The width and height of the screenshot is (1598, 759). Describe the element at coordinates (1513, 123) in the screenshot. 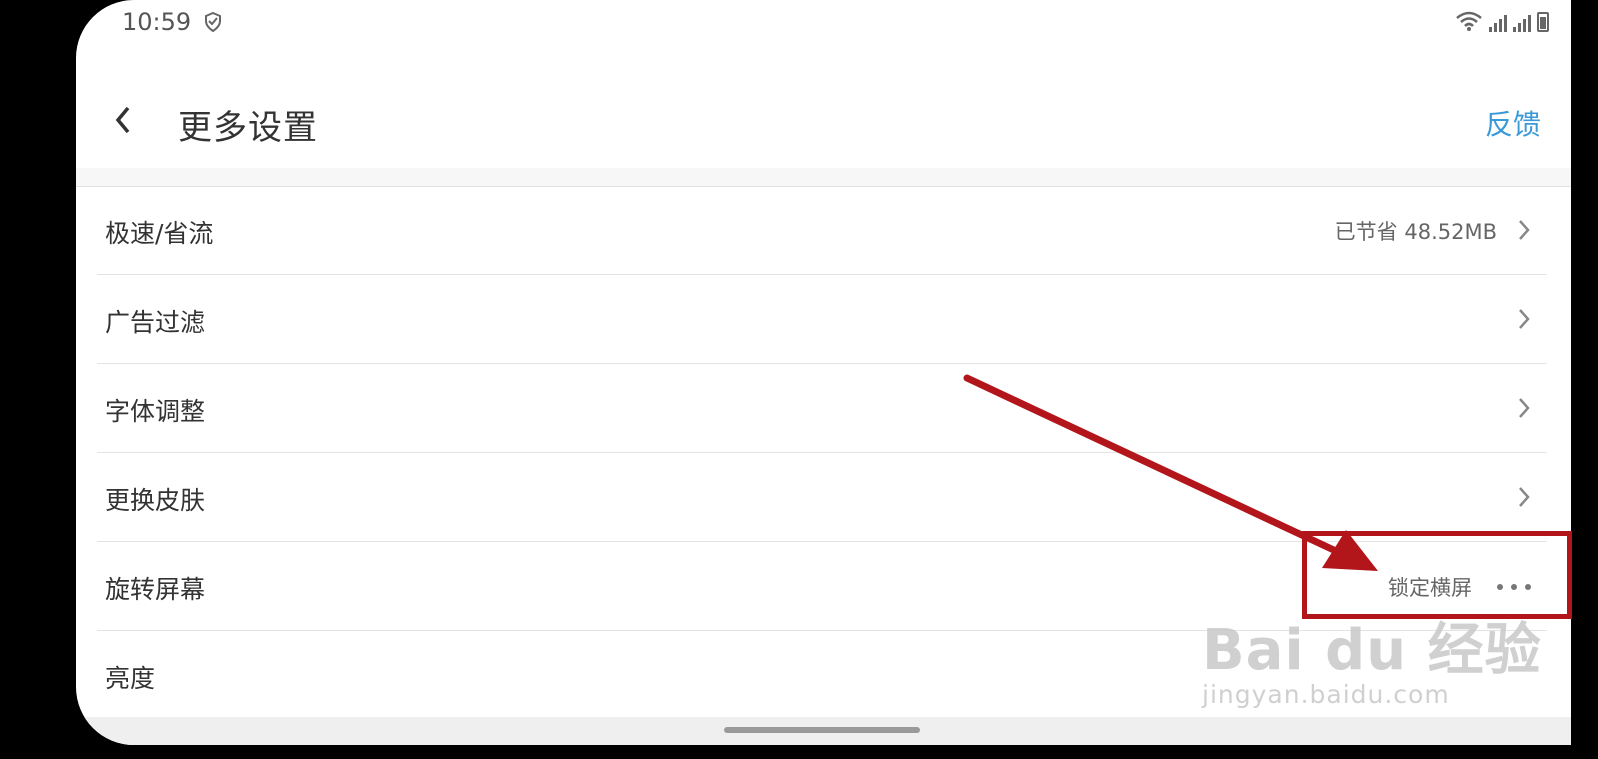

I see `feedback-button: 反馈` at that location.